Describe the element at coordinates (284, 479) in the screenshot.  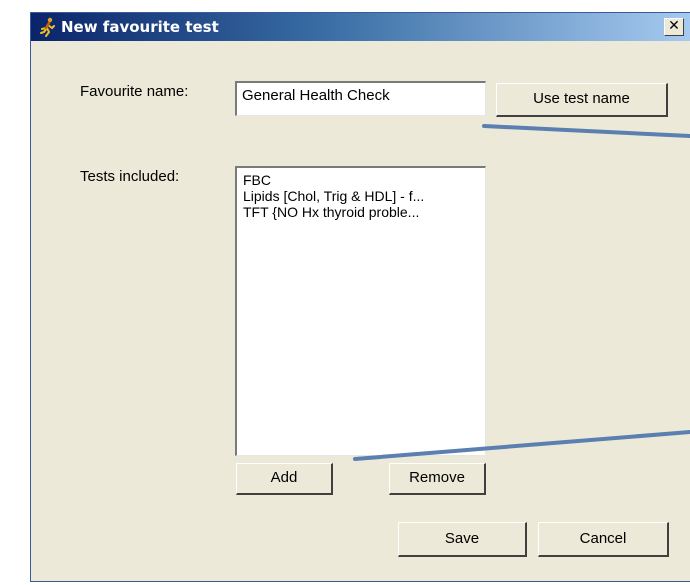
I see `add-button: Add` at that location.